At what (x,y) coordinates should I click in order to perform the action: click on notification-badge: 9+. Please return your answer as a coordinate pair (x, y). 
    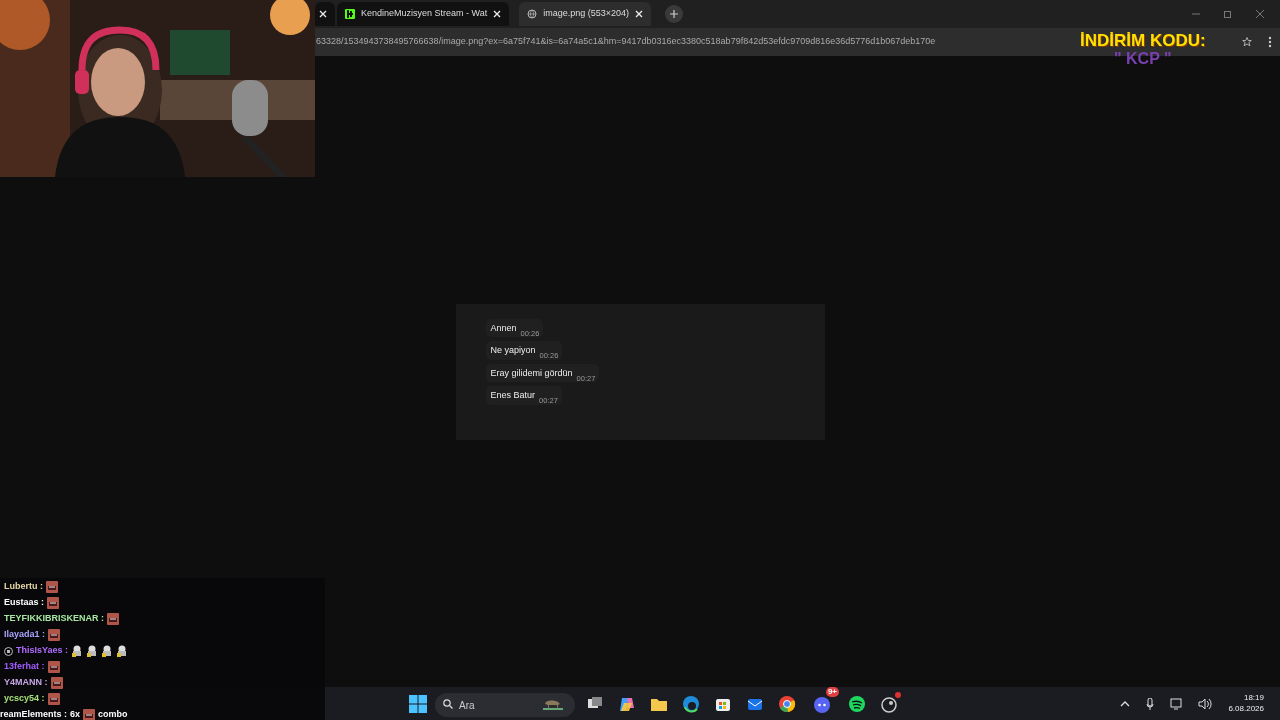
    Looking at the image, I should click on (832, 691).